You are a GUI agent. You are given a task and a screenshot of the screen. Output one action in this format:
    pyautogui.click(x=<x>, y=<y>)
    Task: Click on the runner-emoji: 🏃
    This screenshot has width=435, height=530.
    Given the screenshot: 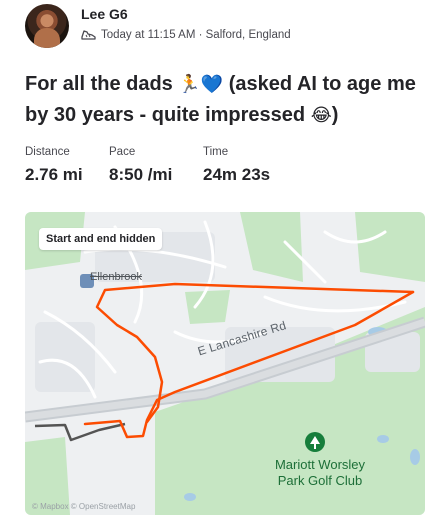 What is the action you would take?
    pyautogui.click(x=189, y=84)
    